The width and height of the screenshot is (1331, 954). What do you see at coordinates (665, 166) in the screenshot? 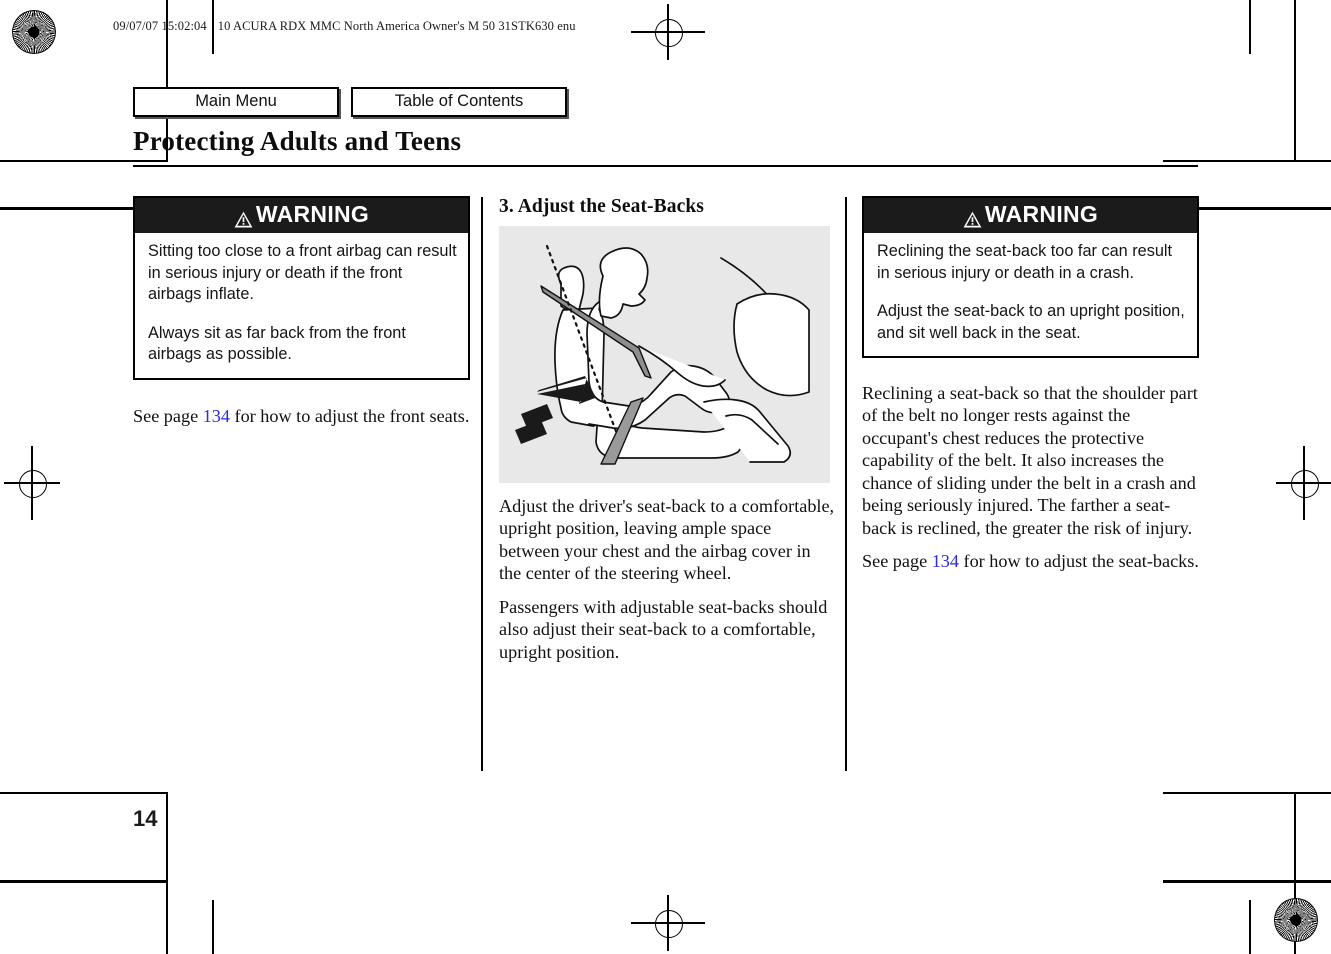
I see `title-rule` at bounding box center [665, 166].